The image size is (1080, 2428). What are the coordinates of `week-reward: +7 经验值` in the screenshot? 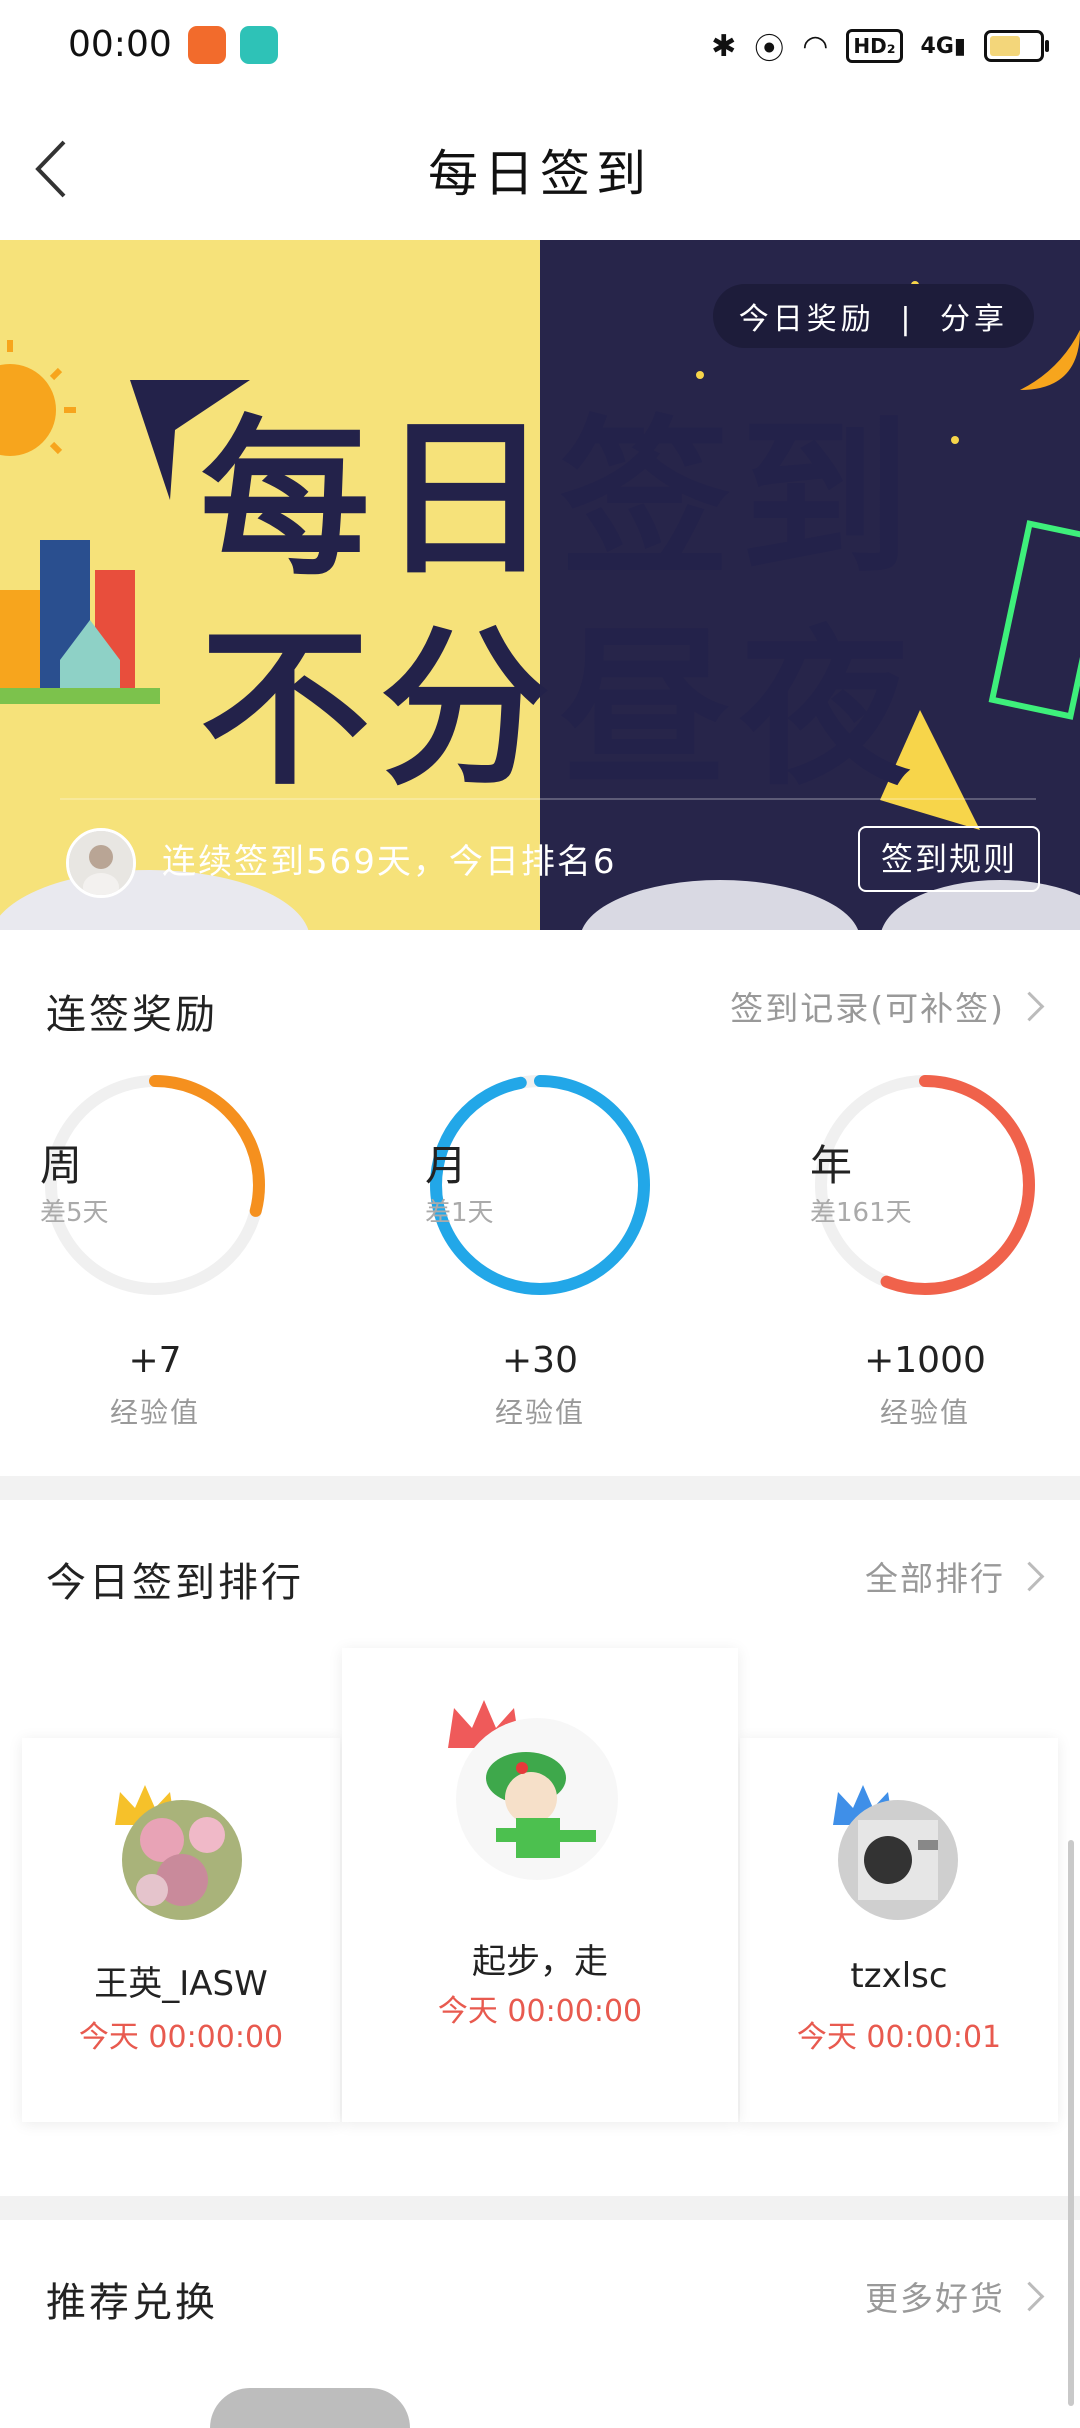 It's located at (155, 1385).